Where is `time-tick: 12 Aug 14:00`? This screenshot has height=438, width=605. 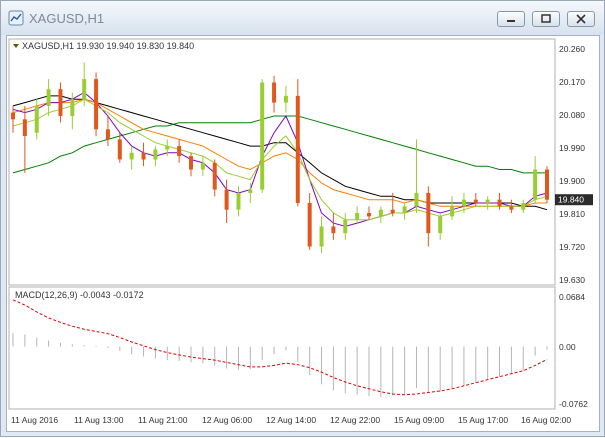
time-tick: 12 Aug 14:00 is located at coordinates (291, 420).